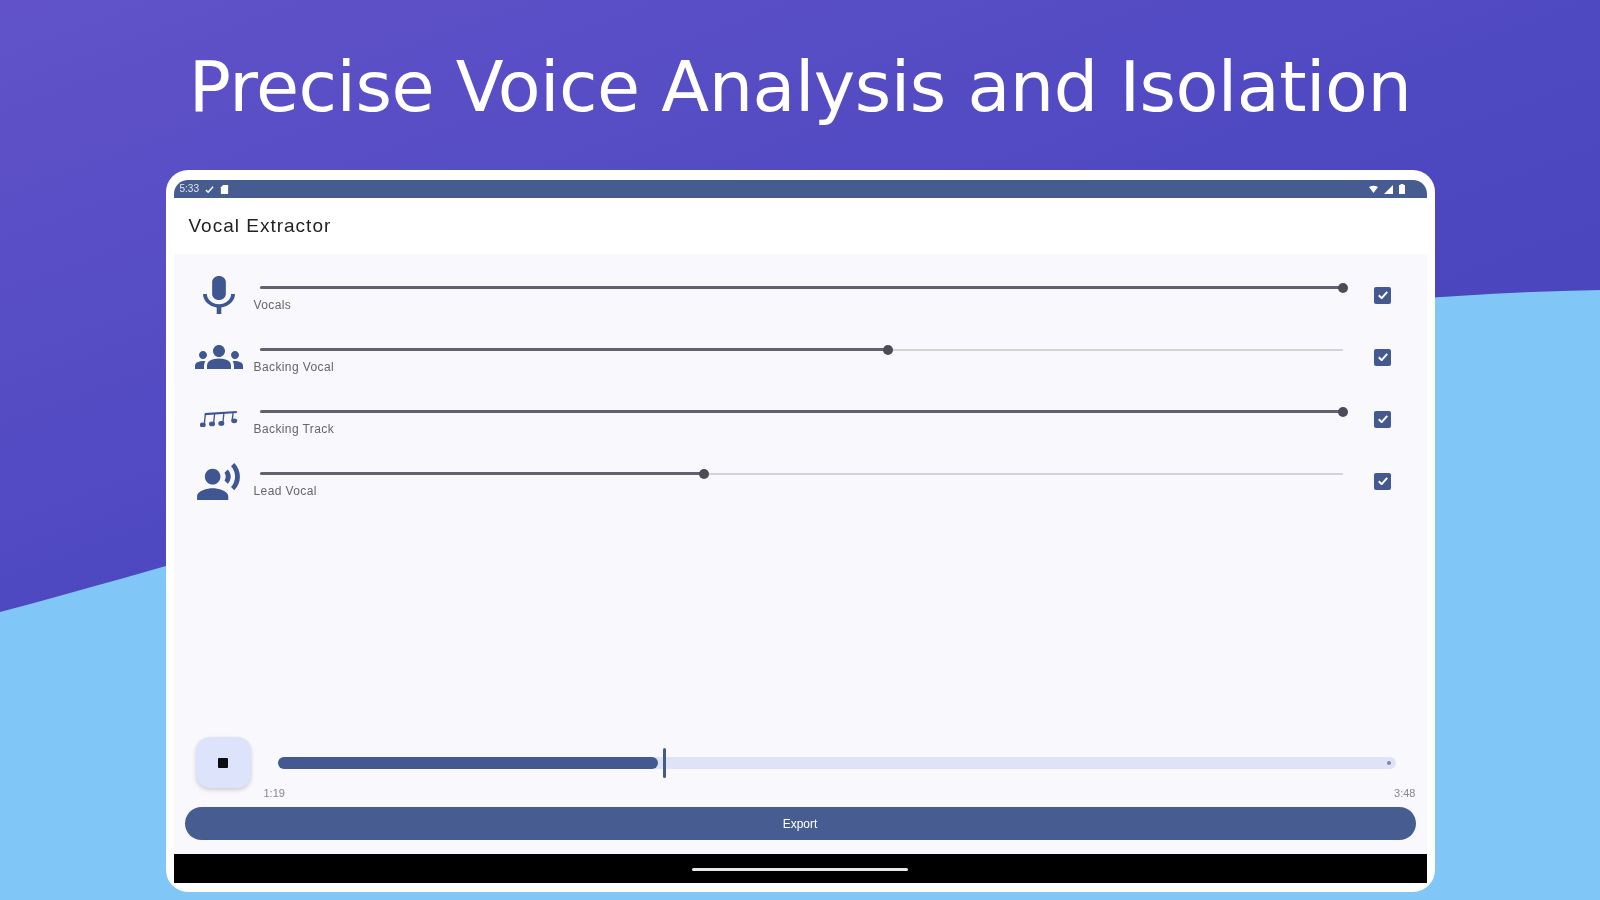 The height and width of the screenshot is (900, 1600). What do you see at coordinates (294, 366) in the screenshot?
I see `track-label: Backing Vocal` at bounding box center [294, 366].